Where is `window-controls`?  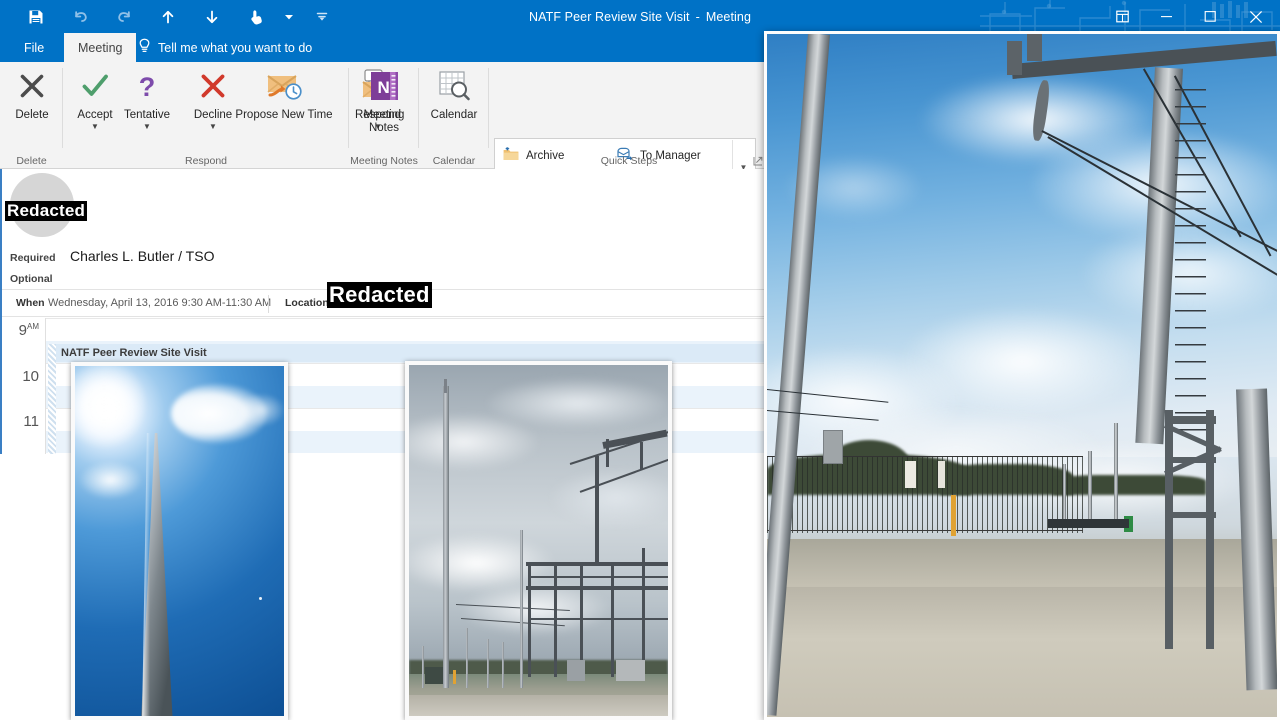 window-controls is located at coordinates (1190, 16).